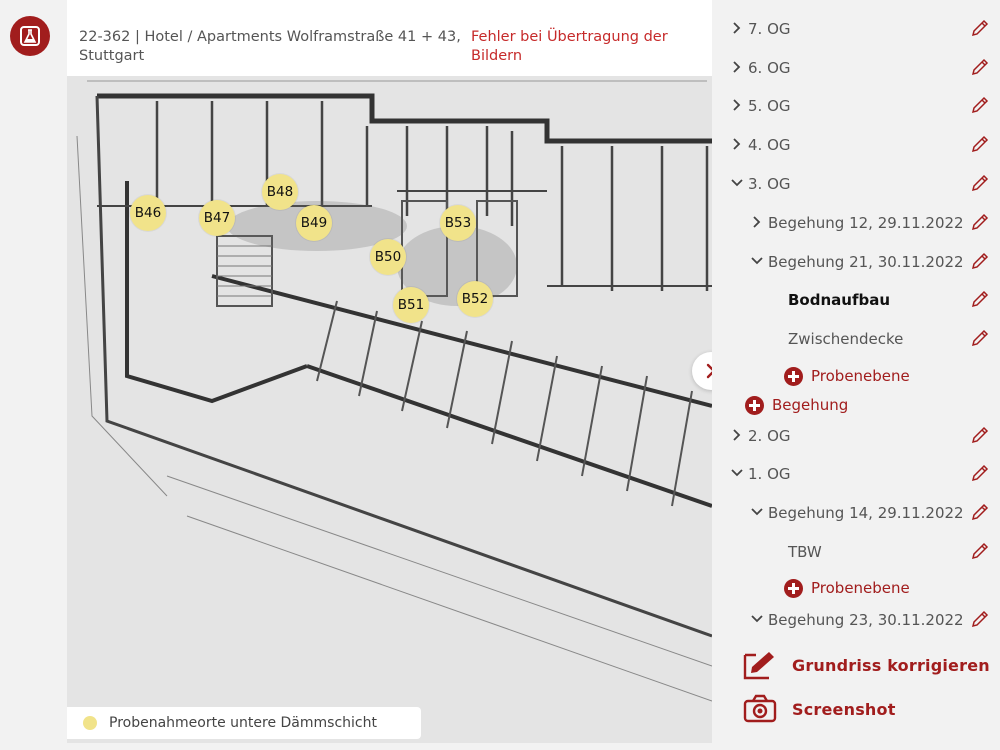 The width and height of the screenshot is (1000, 750). Describe the element at coordinates (866, 223) in the screenshot. I see `tree-item-label: Begehung 12, 29.11.2022` at that location.